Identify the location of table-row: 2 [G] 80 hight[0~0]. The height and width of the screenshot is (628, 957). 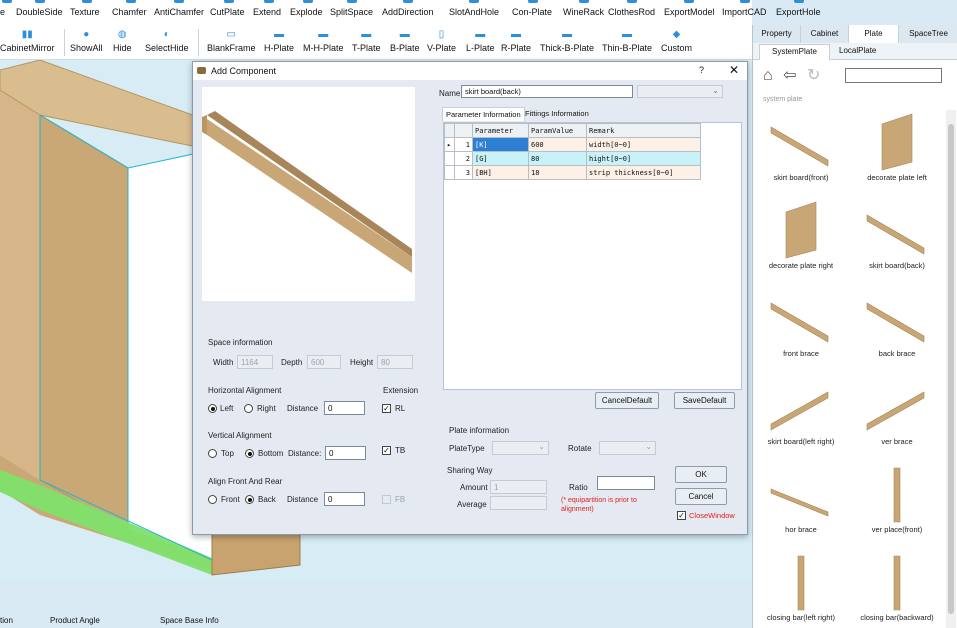
(572, 158).